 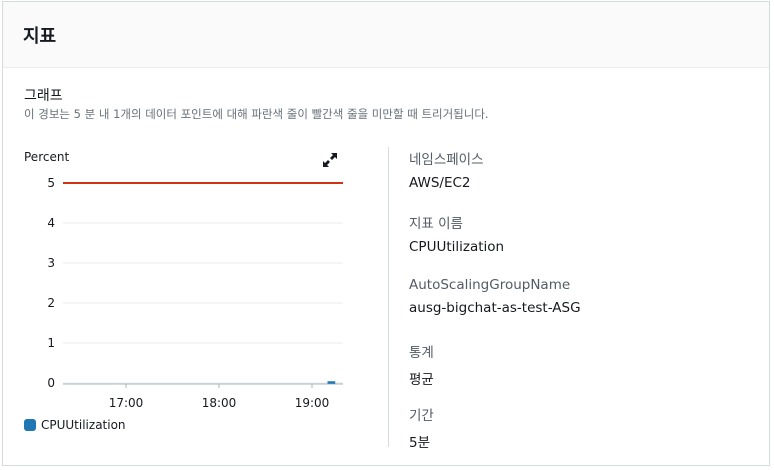 What do you see at coordinates (446, 169) in the screenshot?
I see `detail-item: 네임스페이스 AWS/EC2` at bounding box center [446, 169].